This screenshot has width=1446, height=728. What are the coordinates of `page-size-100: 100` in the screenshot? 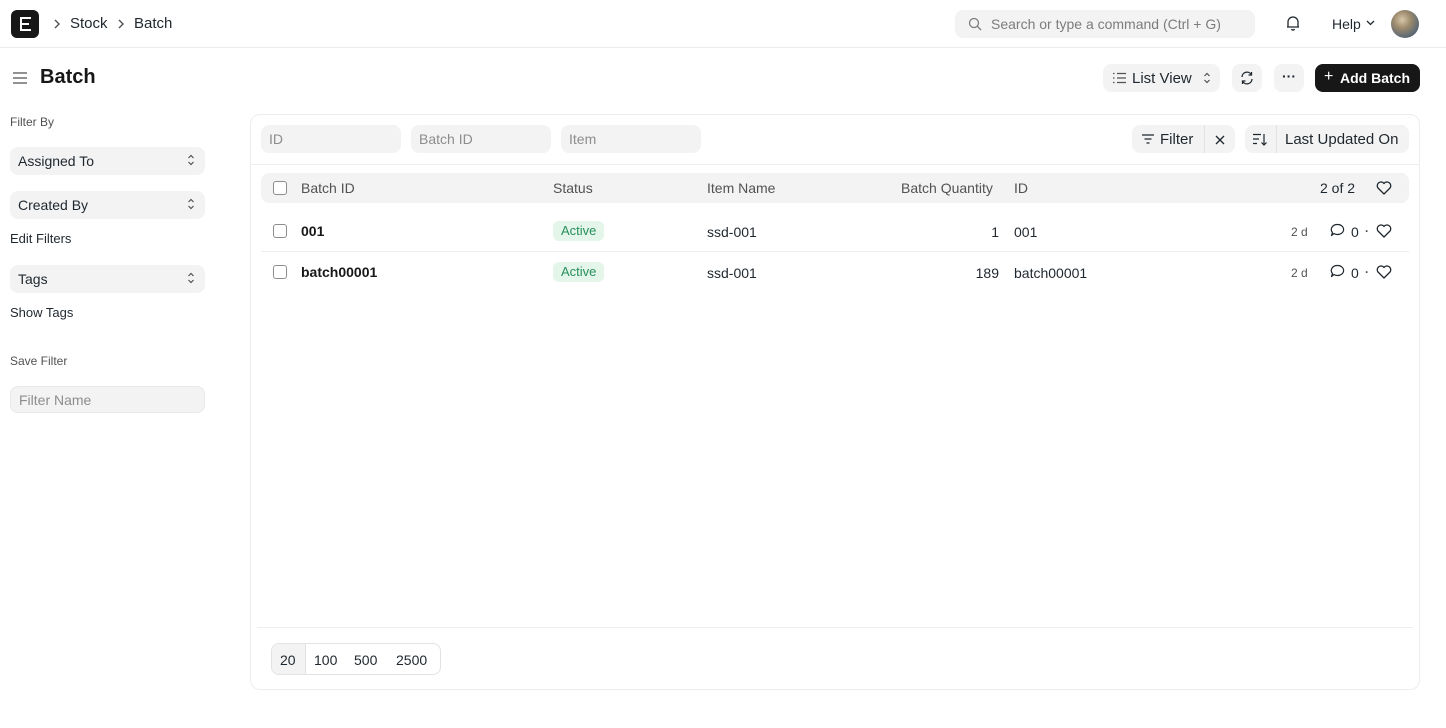 It's located at (325, 660).